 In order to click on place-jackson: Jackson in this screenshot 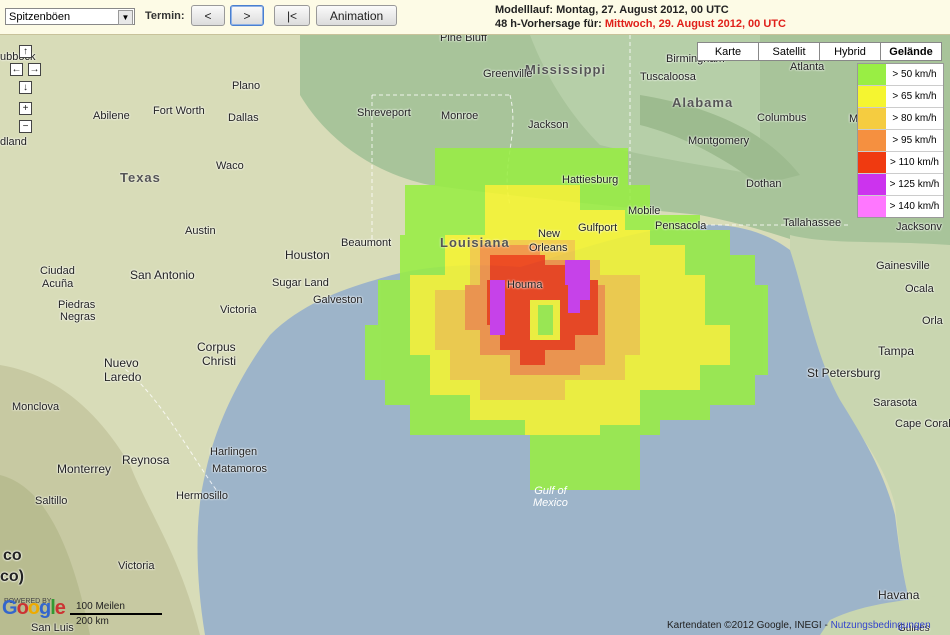, I will do `click(548, 125)`.